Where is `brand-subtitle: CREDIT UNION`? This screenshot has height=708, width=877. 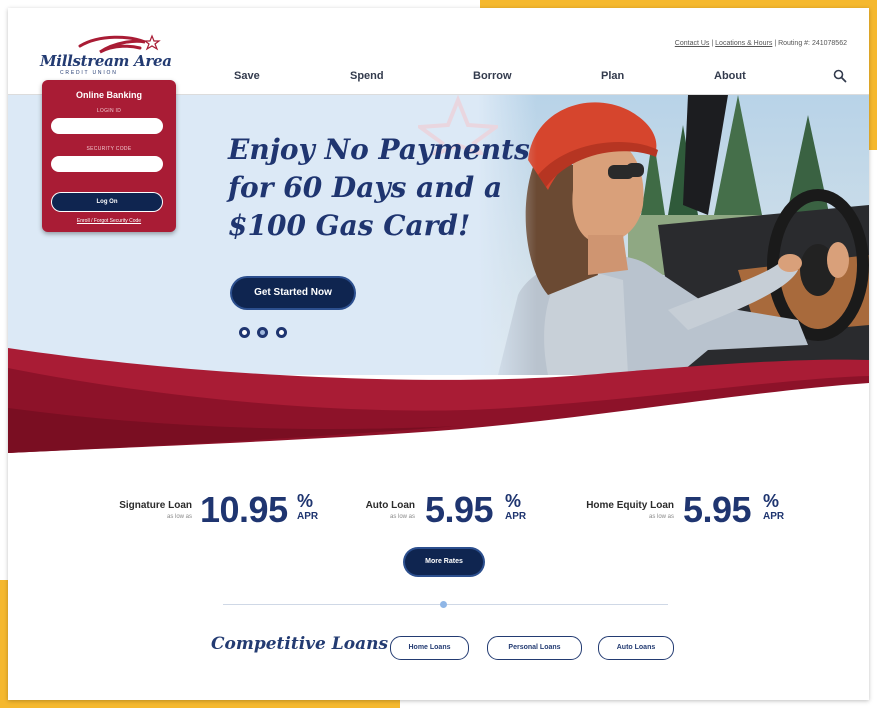 brand-subtitle: CREDIT UNION is located at coordinates (89, 73).